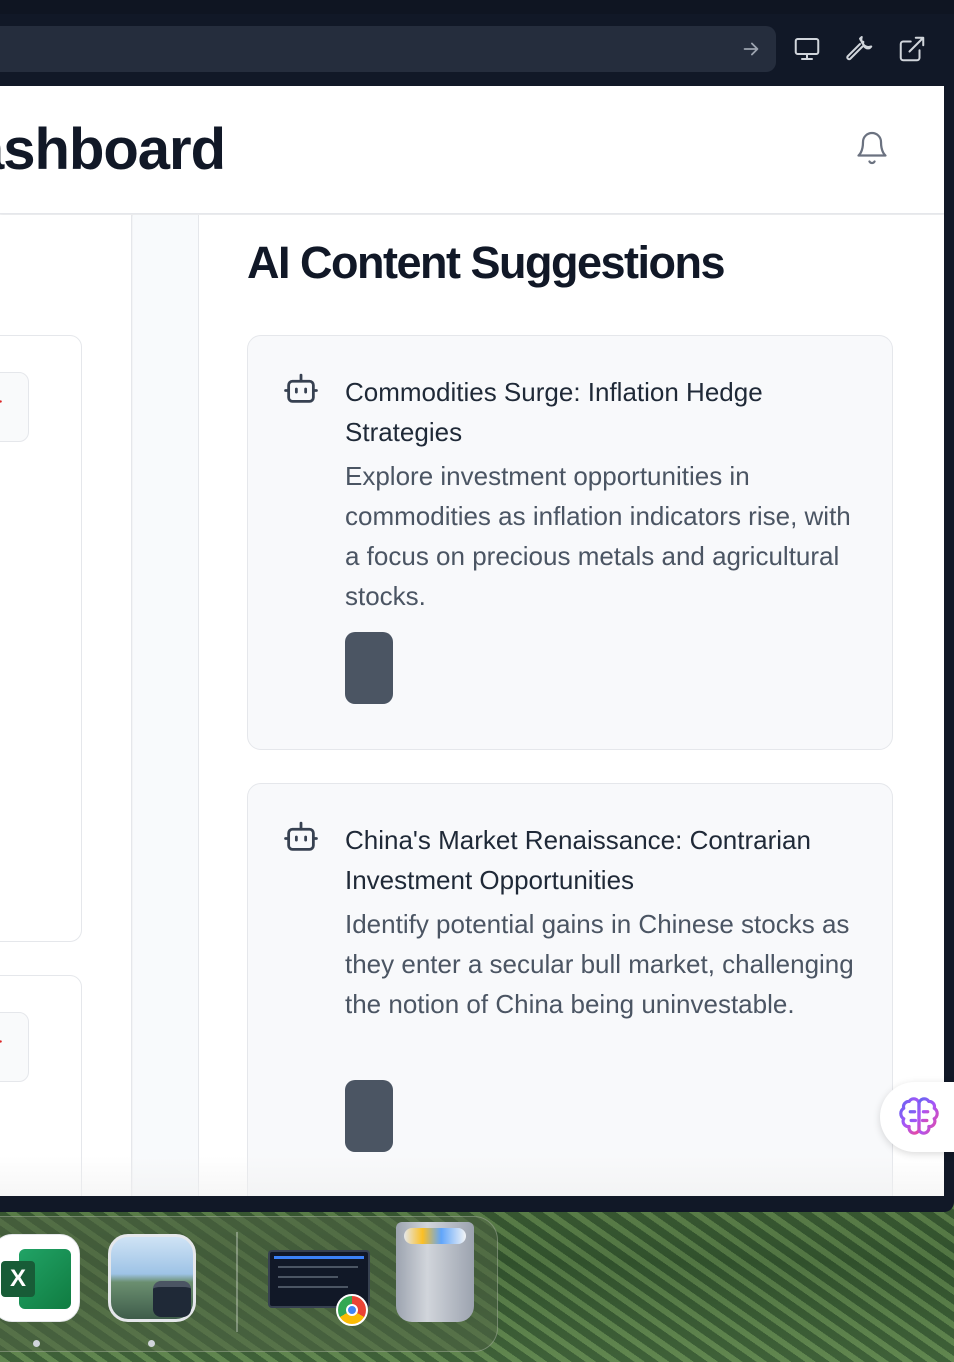 This screenshot has height=1362, width=954. I want to click on preview-loupe-shape, so click(172, 1299).